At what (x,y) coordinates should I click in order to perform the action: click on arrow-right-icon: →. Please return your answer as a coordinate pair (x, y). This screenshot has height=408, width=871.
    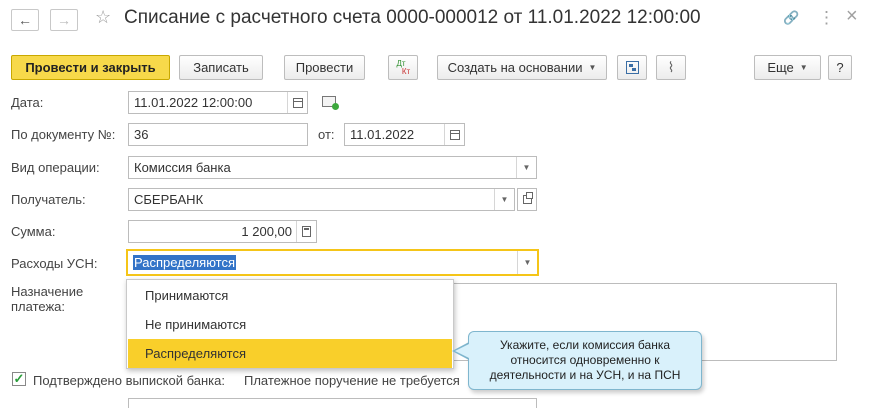
    Looking at the image, I should click on (64, 20).